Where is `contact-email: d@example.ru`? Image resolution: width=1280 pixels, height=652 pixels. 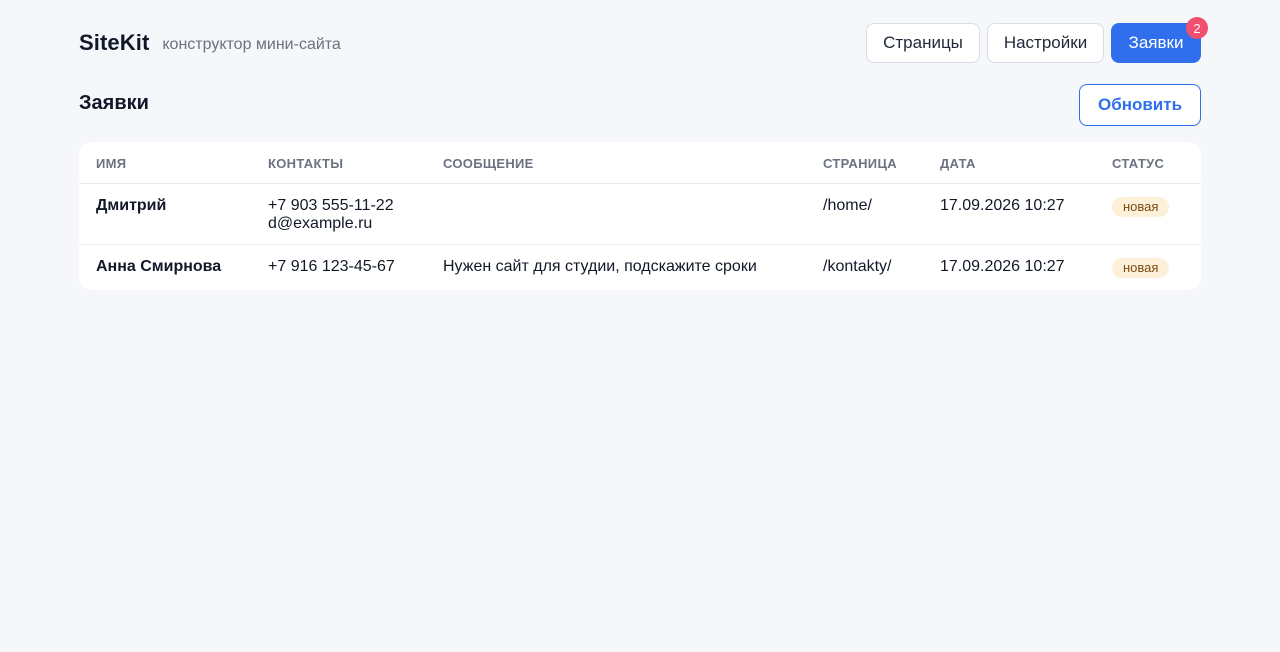 contact-email: d@example.ru is located at coordinates (320, 223).